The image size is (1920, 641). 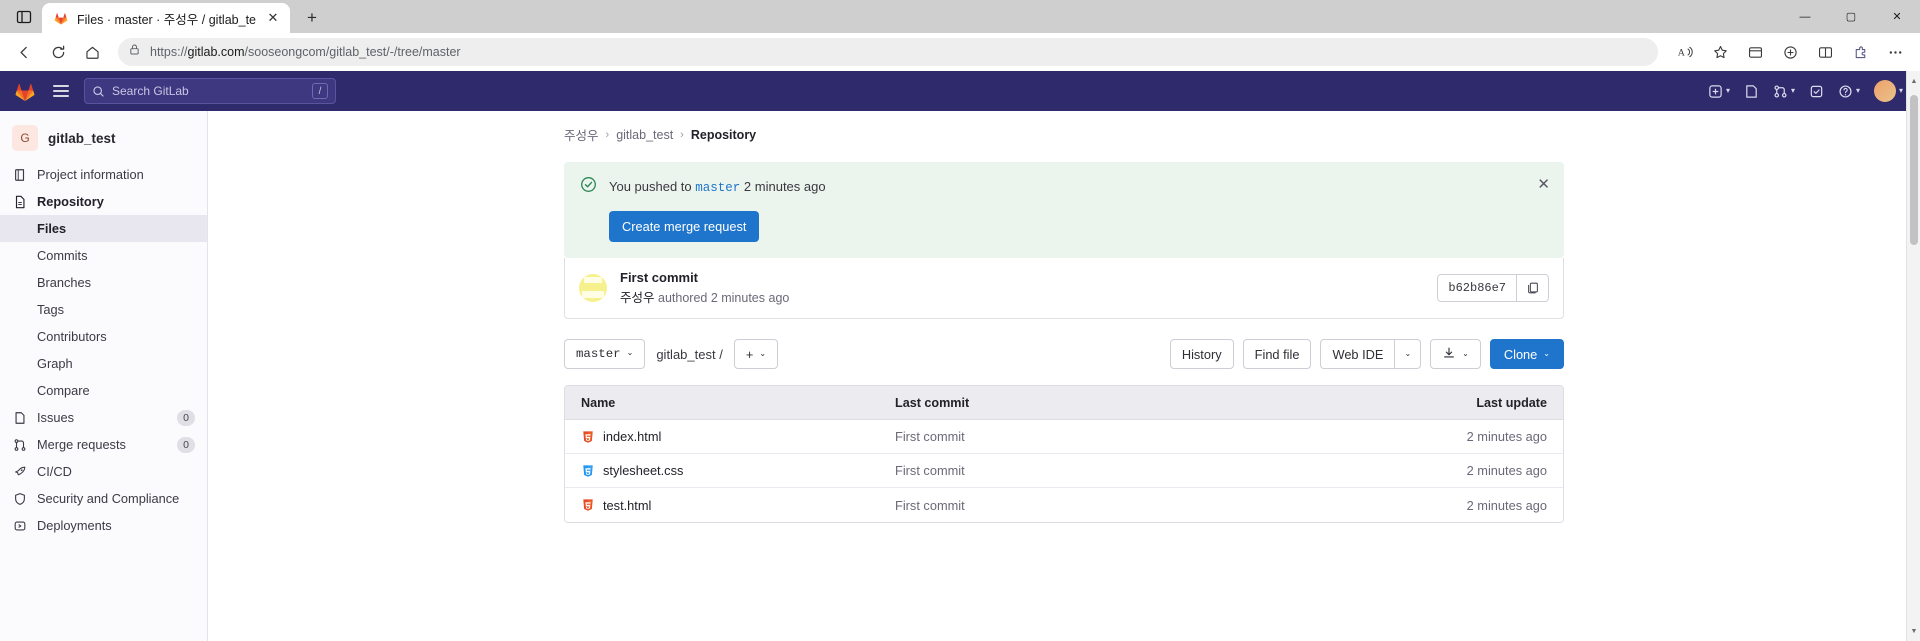 I want to click on sidebar-item-label: Merge requests, so click(x=81, y=444).